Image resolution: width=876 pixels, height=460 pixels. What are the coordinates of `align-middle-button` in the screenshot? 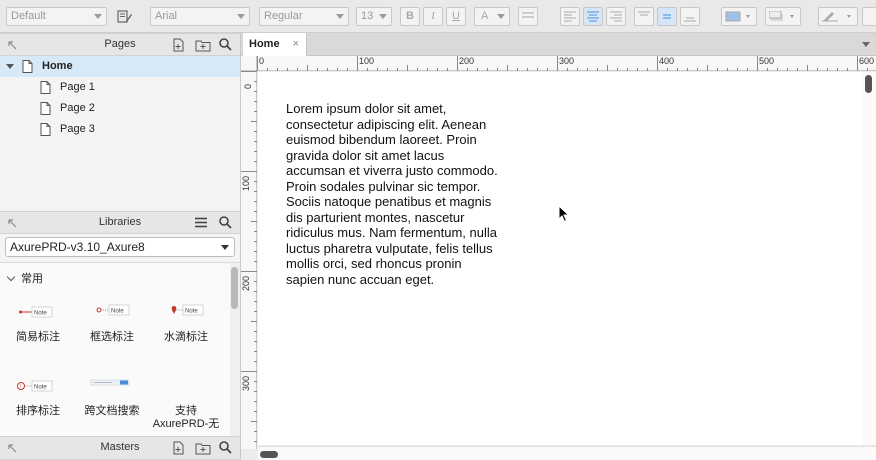 It's located at (667, 16).